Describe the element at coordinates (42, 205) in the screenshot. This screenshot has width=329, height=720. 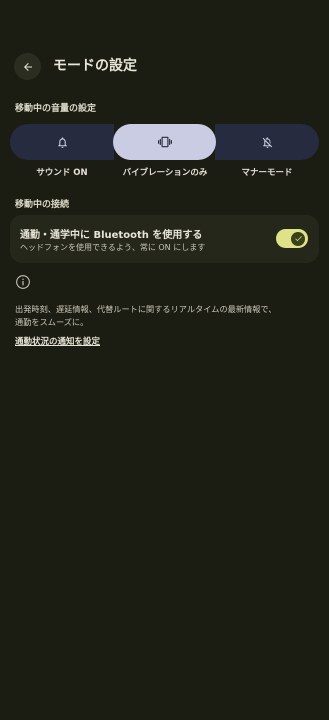
I see `connection-section-label: 移動中の接続` at that location.